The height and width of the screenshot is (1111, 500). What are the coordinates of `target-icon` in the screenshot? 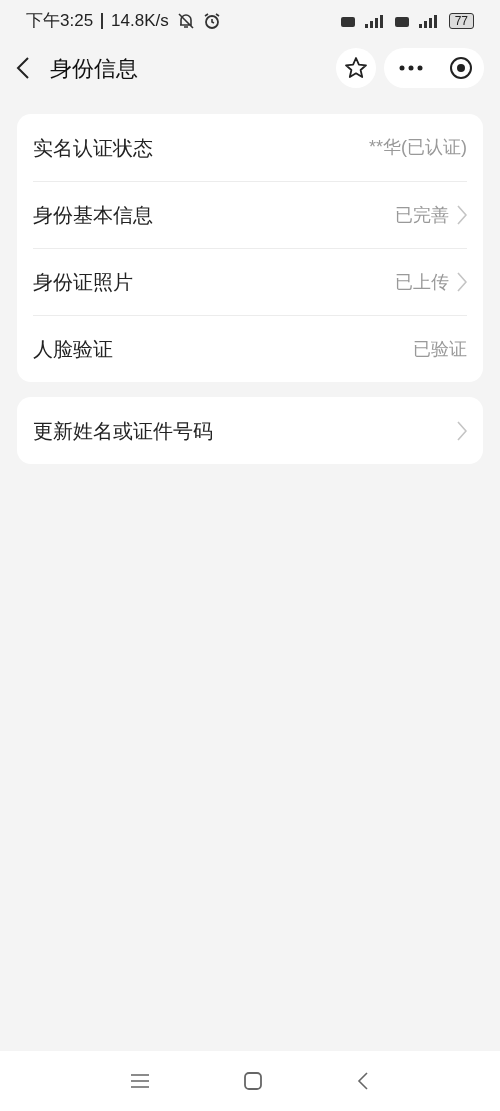 It's located at (460, 68).